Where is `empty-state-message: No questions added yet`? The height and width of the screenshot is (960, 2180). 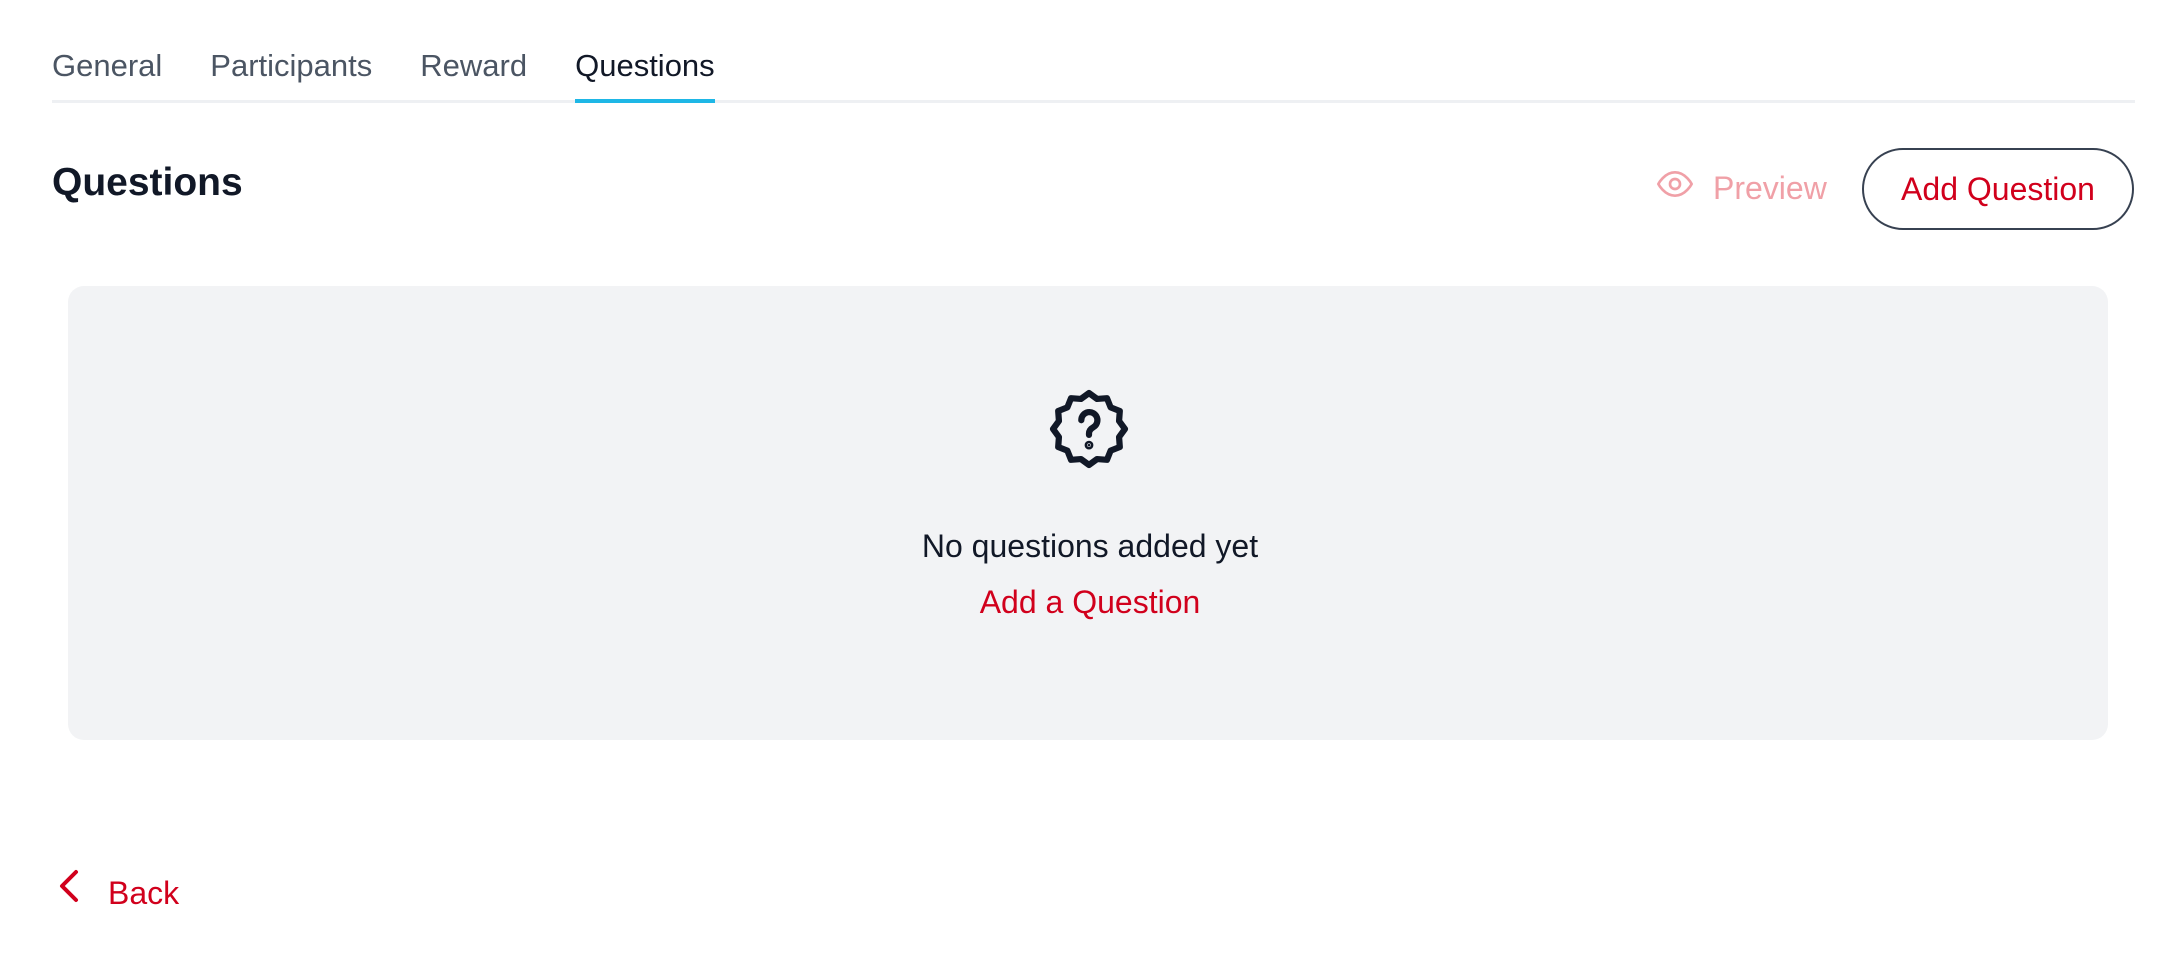
empty-state-message: No questions added yet is located at coordinates (1090, 546).